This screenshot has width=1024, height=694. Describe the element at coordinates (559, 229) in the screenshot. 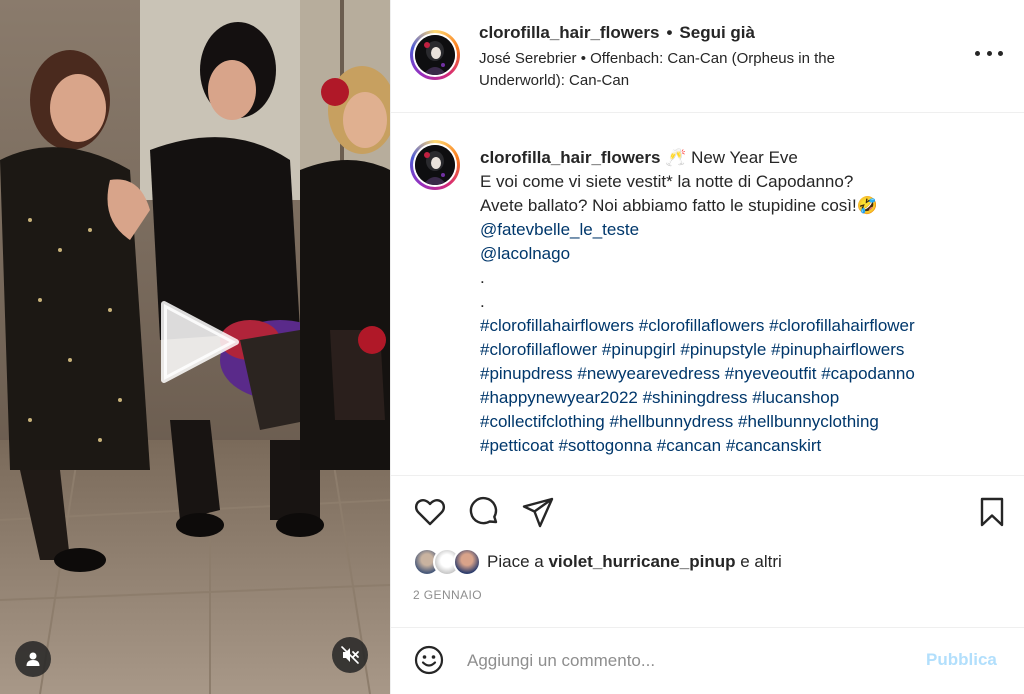

I see `mention-link: @fatevbelle_le_teste` at that location.